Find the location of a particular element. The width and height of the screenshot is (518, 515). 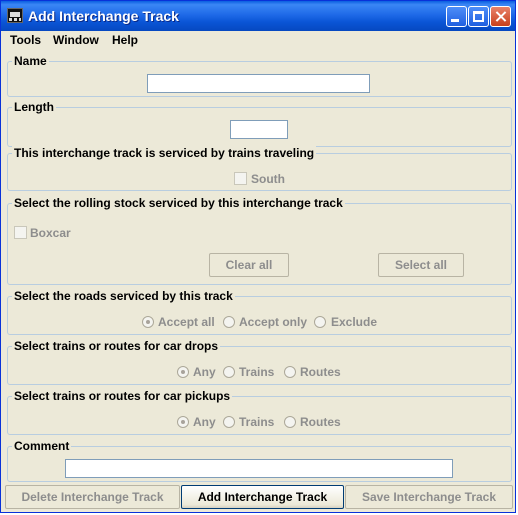

save-interchange-track-button: Save Interchange Track is located at coordinates (429, 497).